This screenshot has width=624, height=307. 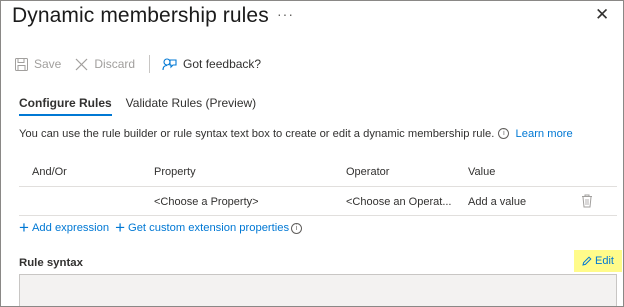 I want to click on toolbar-divider, so click(x=150, y=64).